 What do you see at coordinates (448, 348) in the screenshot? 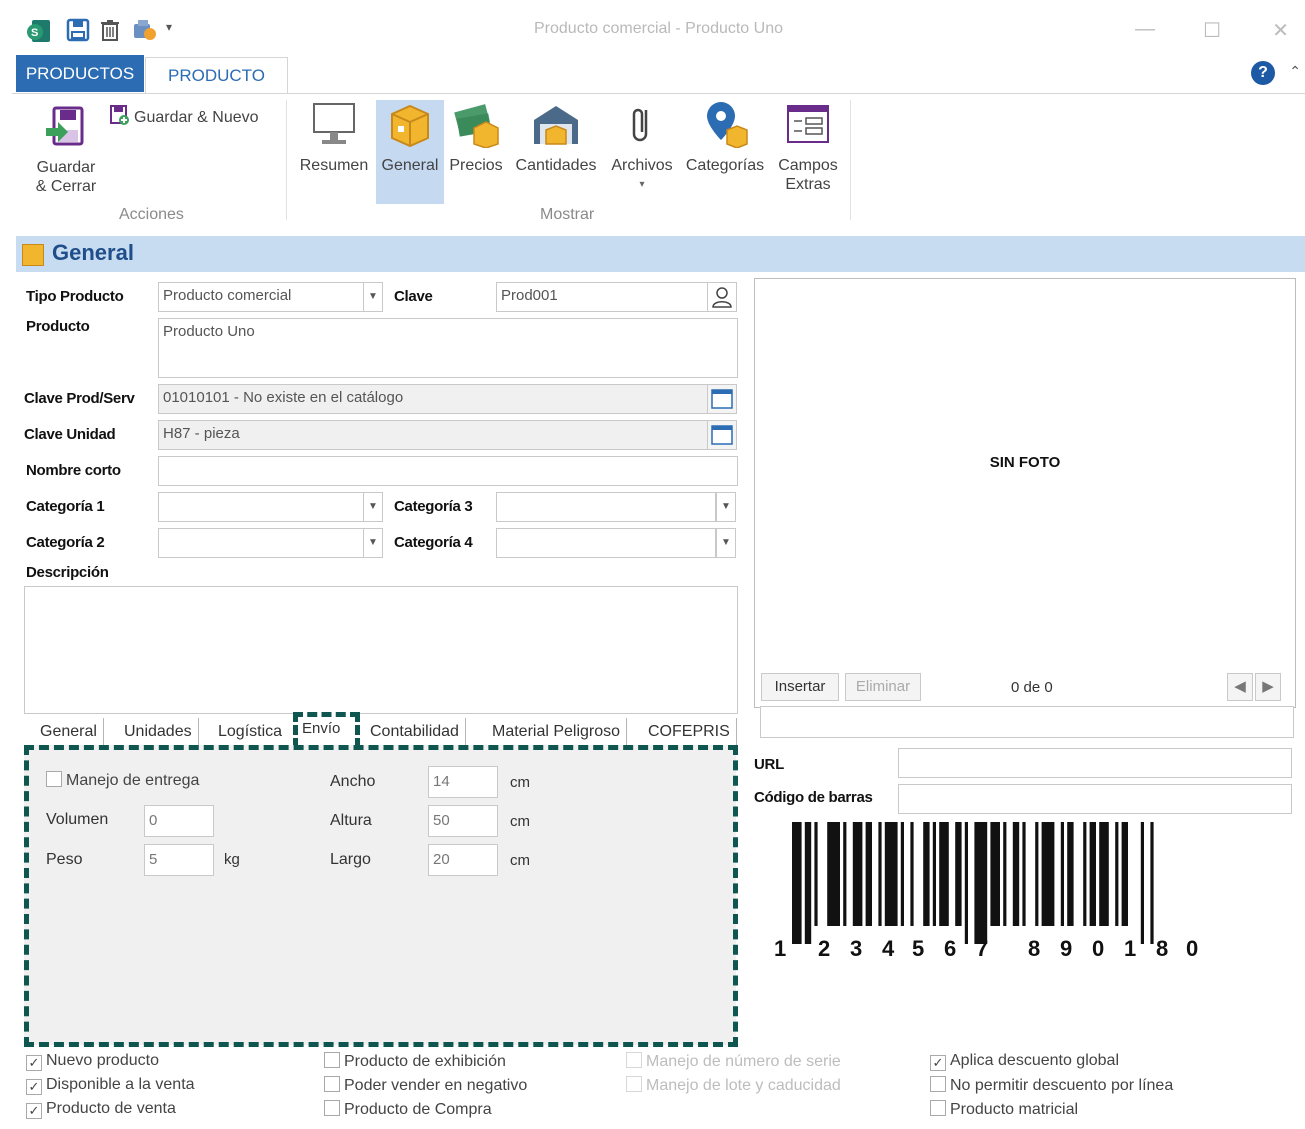
I see `producto-input: Producto Uno` at bounding box center [448, 348].